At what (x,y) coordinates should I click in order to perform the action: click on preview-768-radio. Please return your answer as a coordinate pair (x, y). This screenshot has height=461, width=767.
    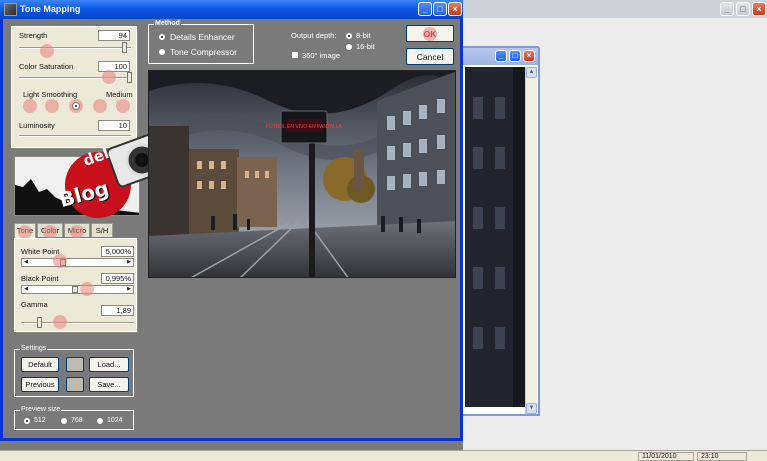
    Looking at the image, I should click on (64, 421).